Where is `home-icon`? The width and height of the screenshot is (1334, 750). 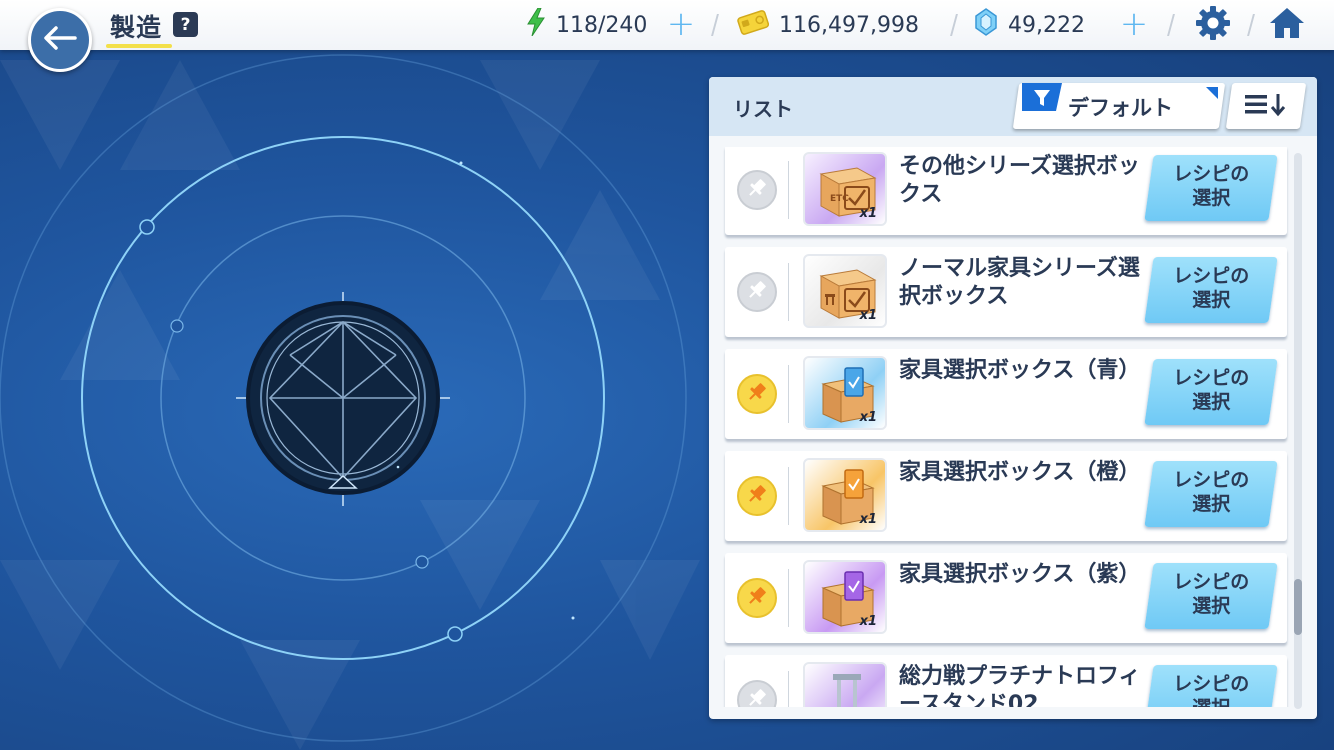
home-icon is located at coordinates (1287, 25).